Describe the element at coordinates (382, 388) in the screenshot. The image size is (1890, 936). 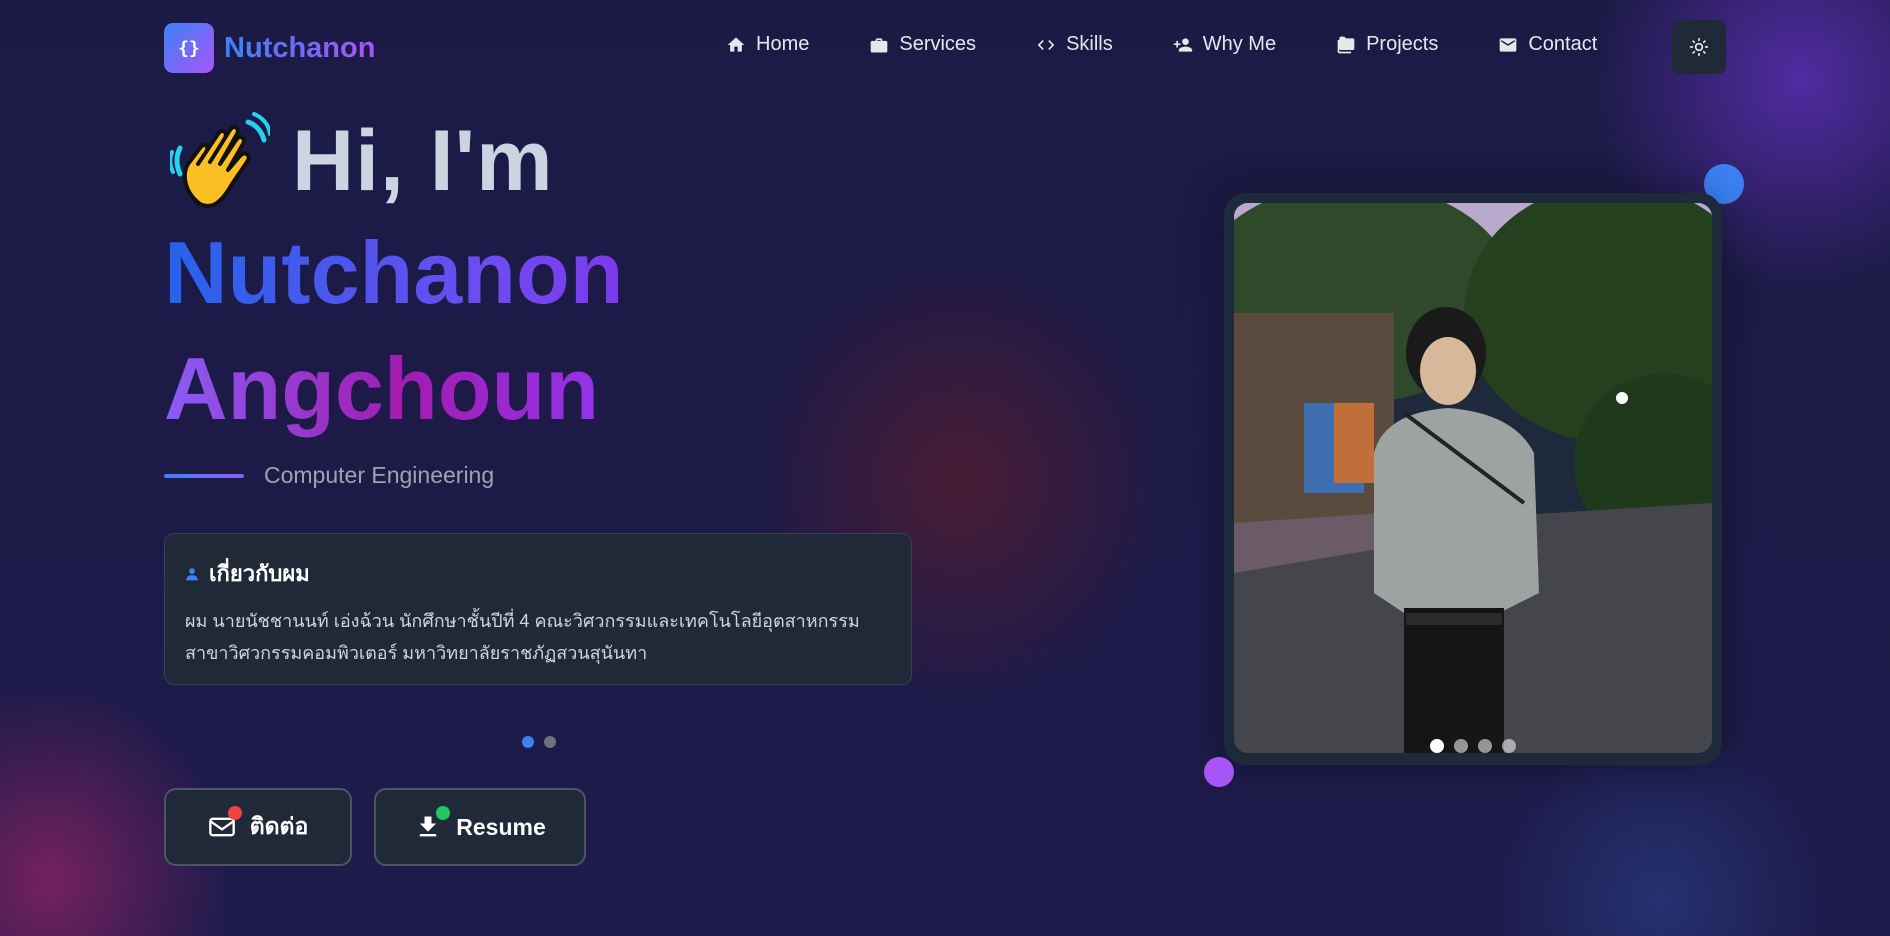
I see `hero-last-name: Angchoun` at that location.